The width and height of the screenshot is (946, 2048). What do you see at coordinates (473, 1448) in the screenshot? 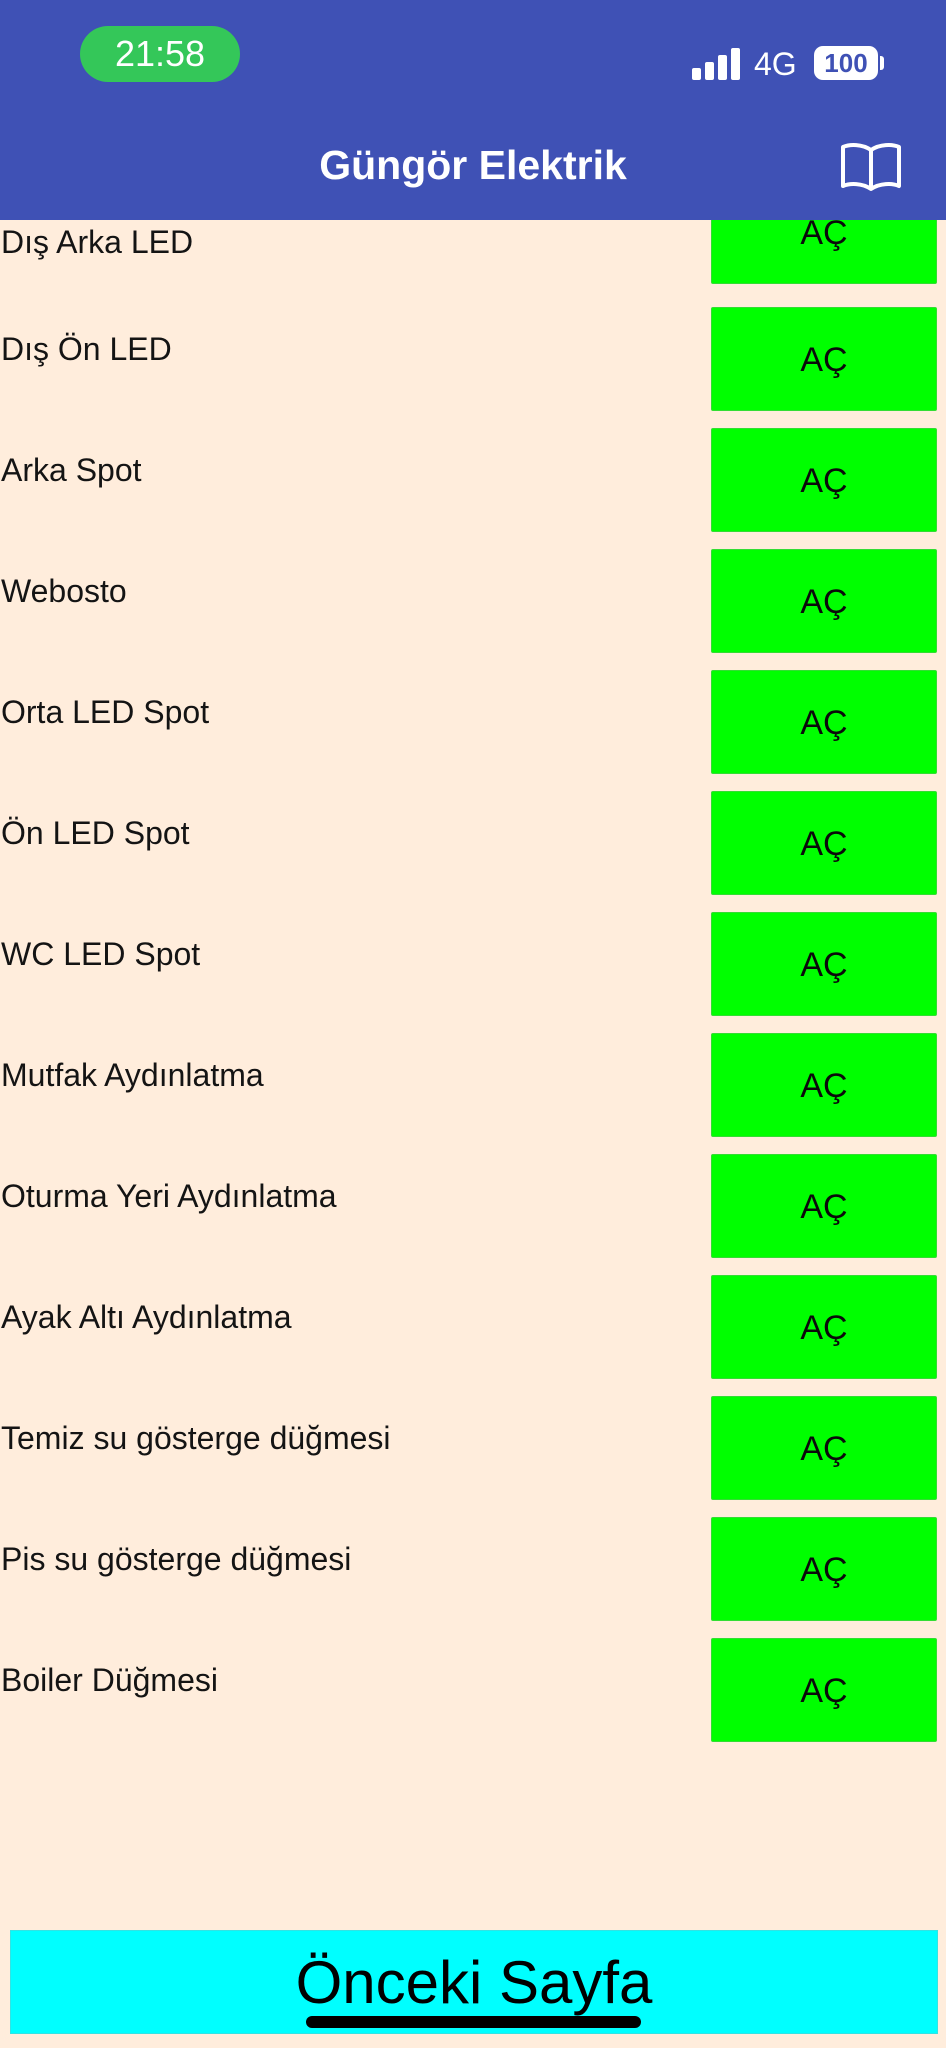
I see `switch-row: Temiz su gösterge düğmesi AÇ` at bounding box center [473, 1448].